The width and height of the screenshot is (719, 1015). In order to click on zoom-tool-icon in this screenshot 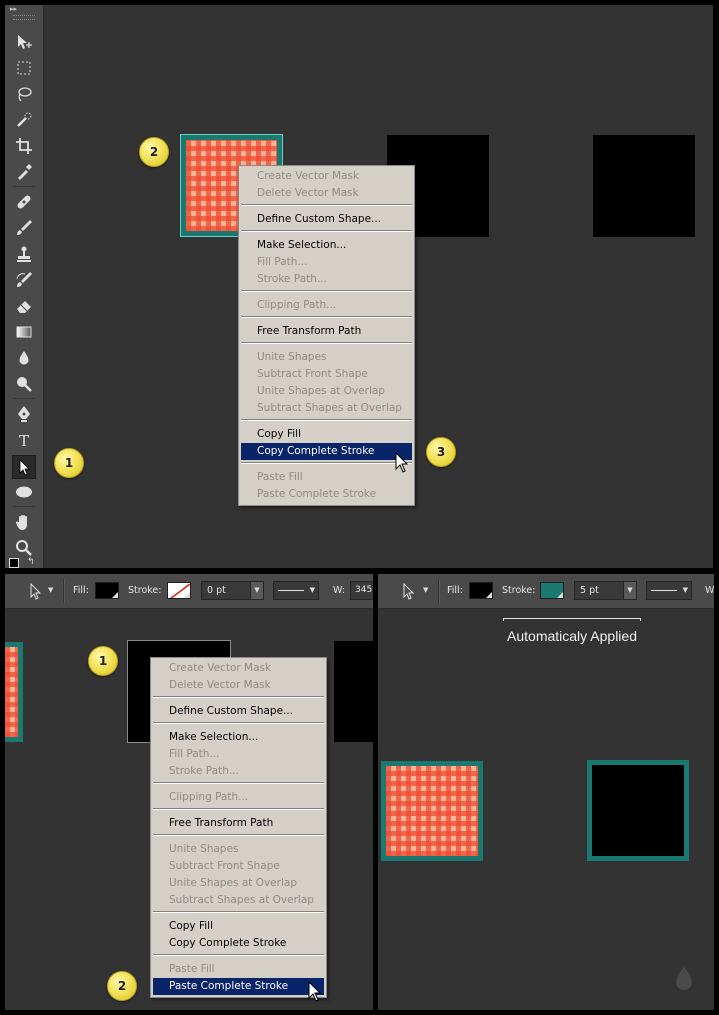, I will do `click(24, 548)`.